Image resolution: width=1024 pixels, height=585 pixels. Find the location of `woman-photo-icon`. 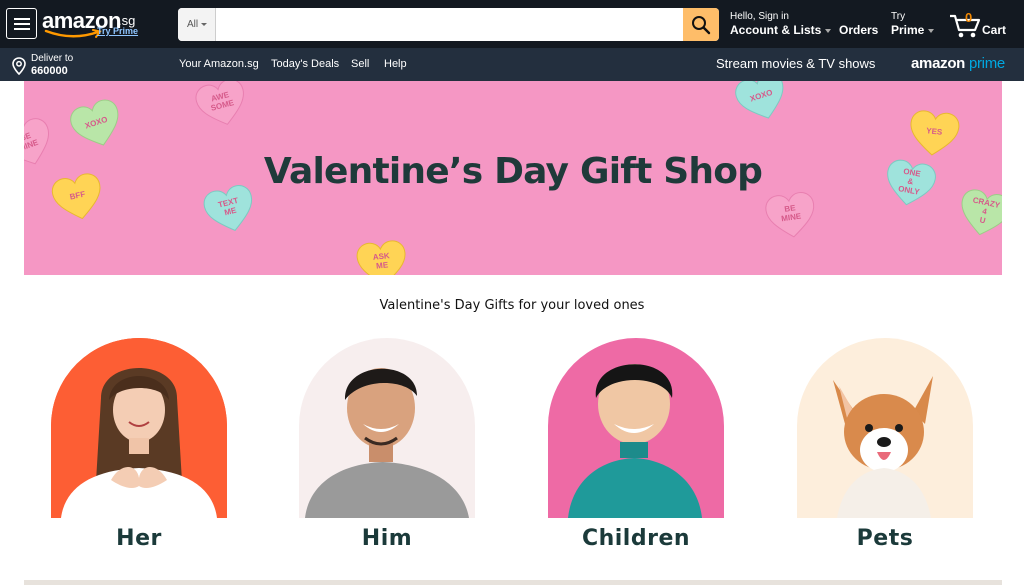

woman-photo-icon is located at coordinates (139, 428).